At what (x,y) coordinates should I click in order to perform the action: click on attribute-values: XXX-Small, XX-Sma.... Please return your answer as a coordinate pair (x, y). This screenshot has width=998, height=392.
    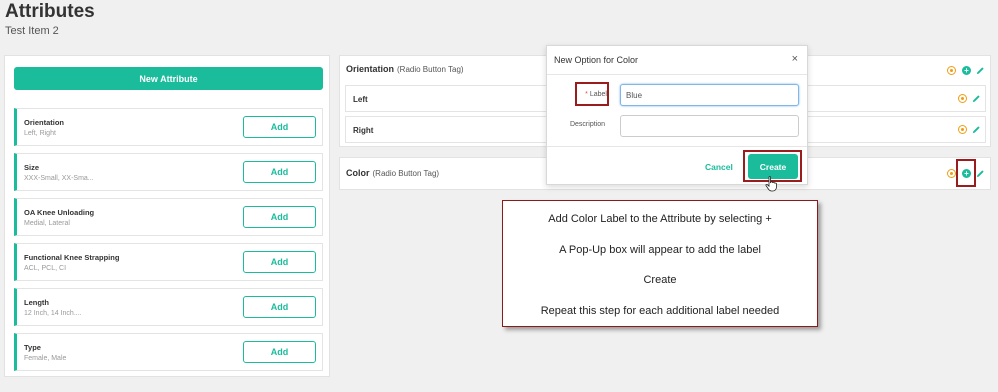
    Looking at the image, I should click on (59, 178).